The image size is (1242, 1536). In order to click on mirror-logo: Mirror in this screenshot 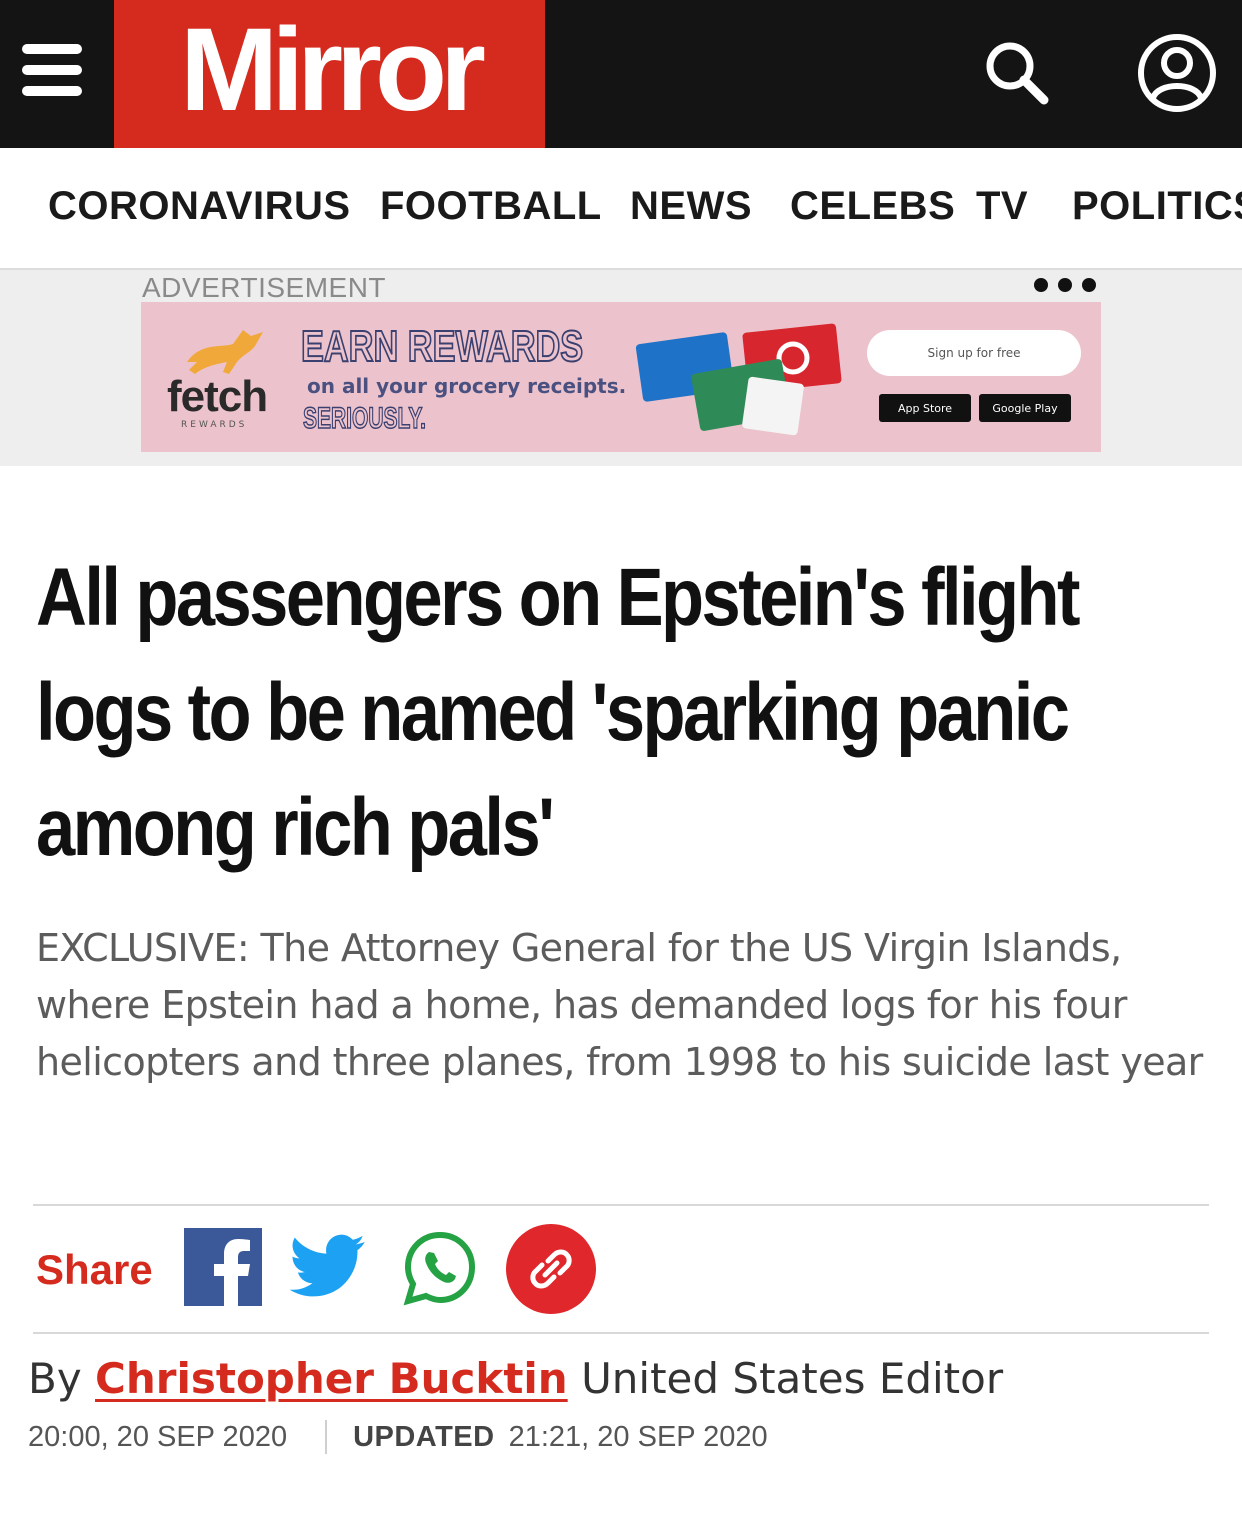, I will do `click(329, 74)`.